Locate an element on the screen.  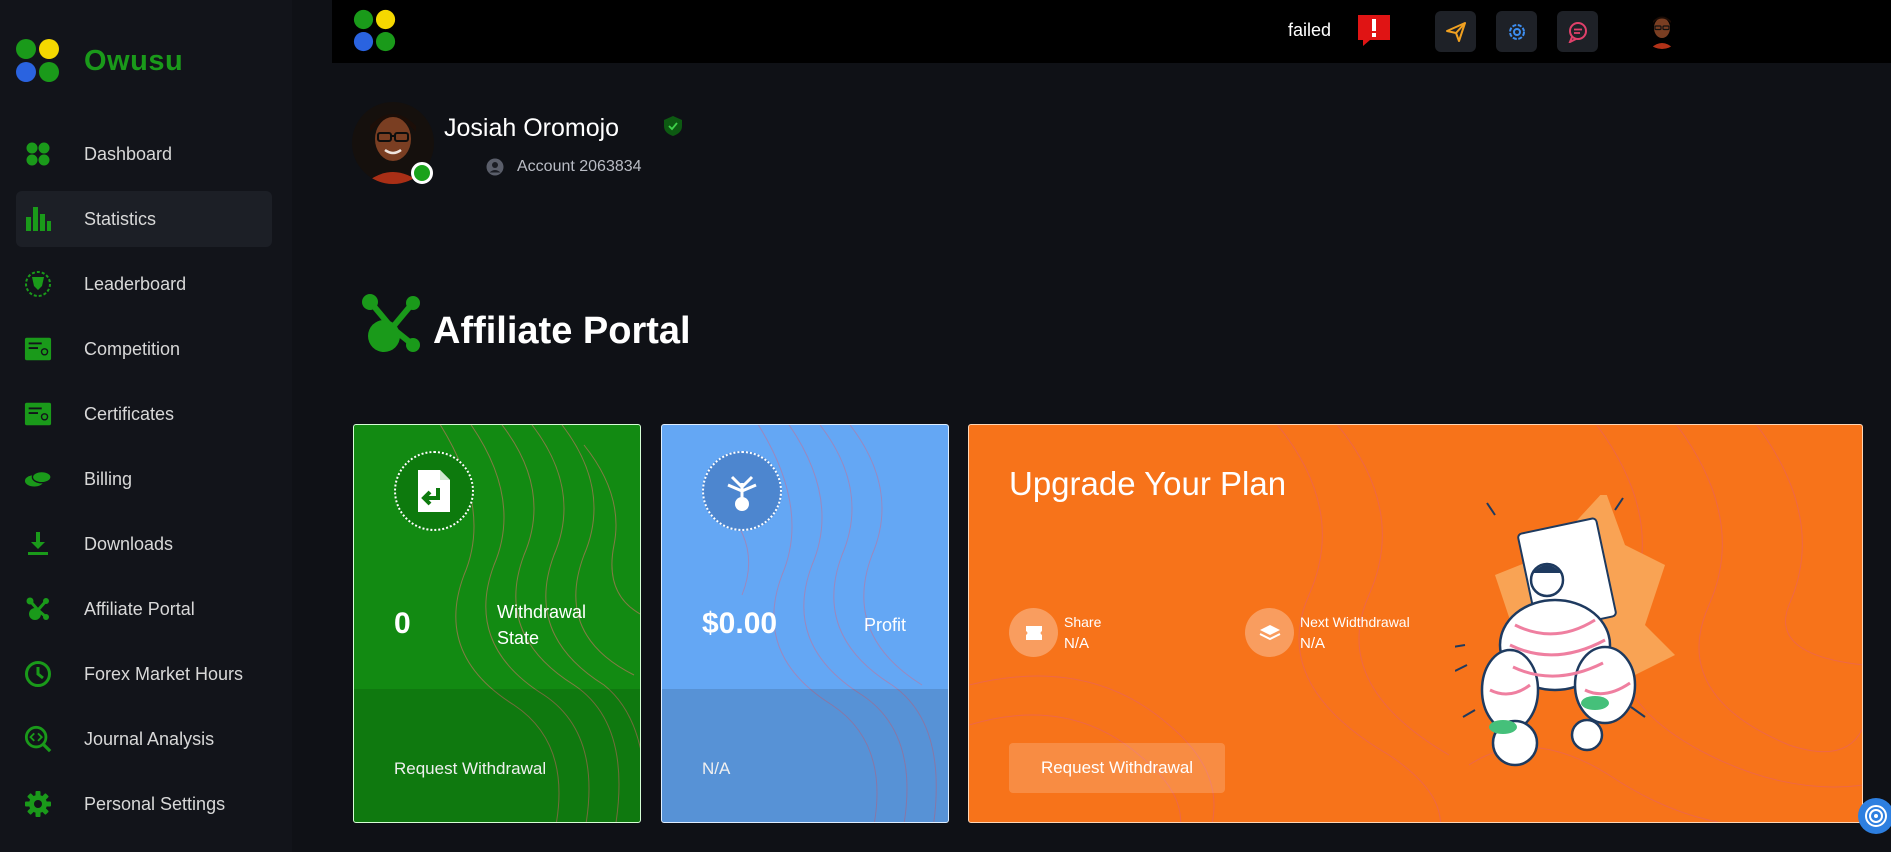
request-withdrawal-button: Request Withdrawal is located at coordinates (1117, 768).